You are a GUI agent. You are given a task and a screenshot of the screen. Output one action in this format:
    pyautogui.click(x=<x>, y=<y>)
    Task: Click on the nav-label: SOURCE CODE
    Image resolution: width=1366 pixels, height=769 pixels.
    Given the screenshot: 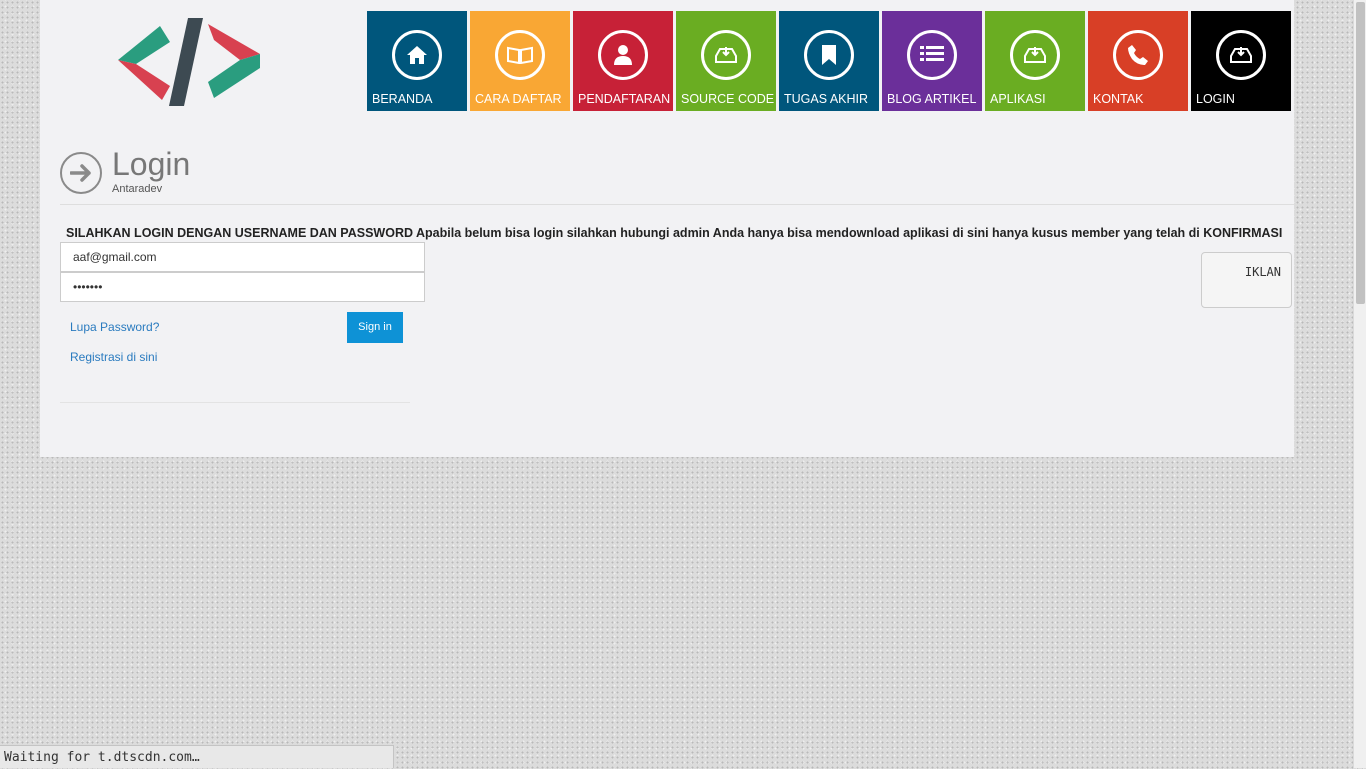 What is the action you would take?
    pyautogui.click(x=728, y=99)
    